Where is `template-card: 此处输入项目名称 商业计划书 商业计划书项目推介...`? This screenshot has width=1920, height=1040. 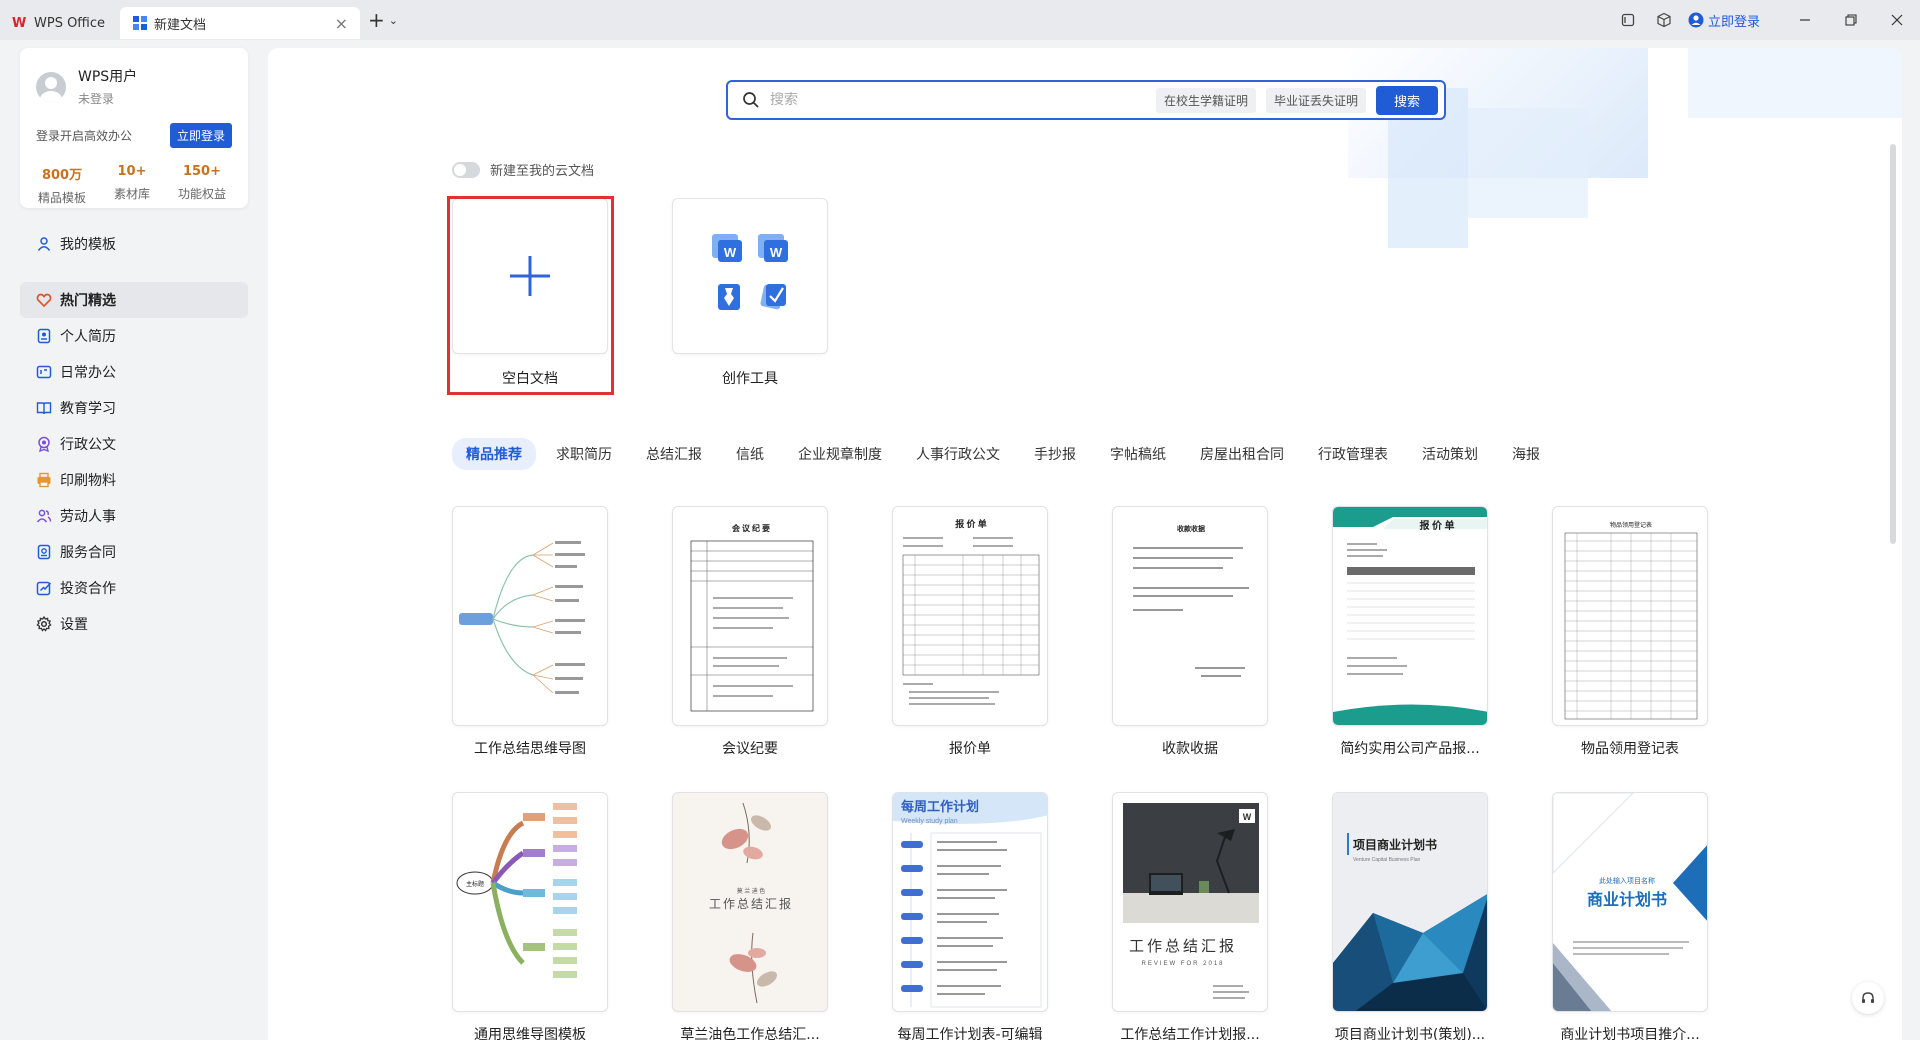 template-card: 此处输入项目名称 商业计划书 商业计划书项目推介... is located at coordinates (1630, 916).